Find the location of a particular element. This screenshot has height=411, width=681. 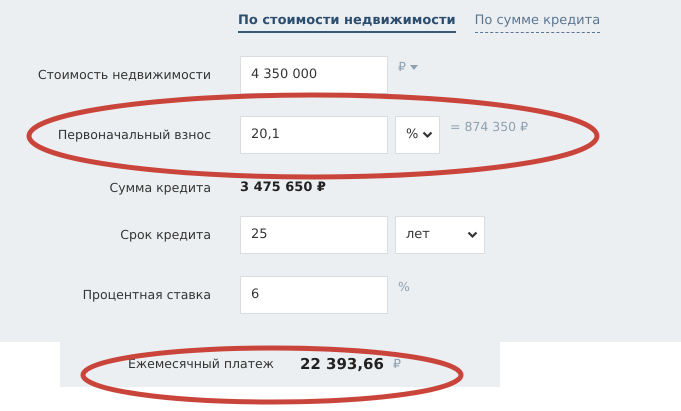

monthly-payment: 22 393,66 is located at coordinates (342, 365).